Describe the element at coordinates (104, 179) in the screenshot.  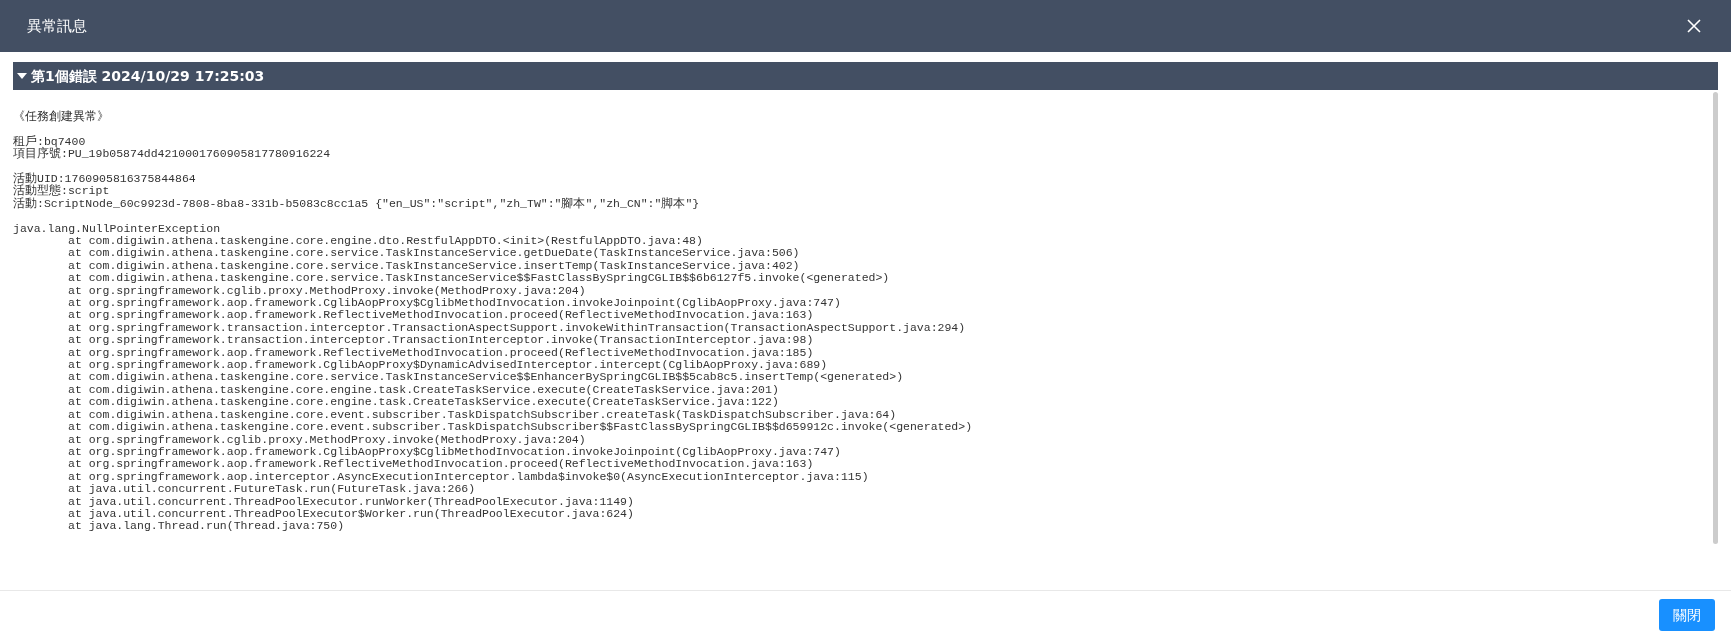
I see `message-line: 活動UID:1760905816375844864` at that location.